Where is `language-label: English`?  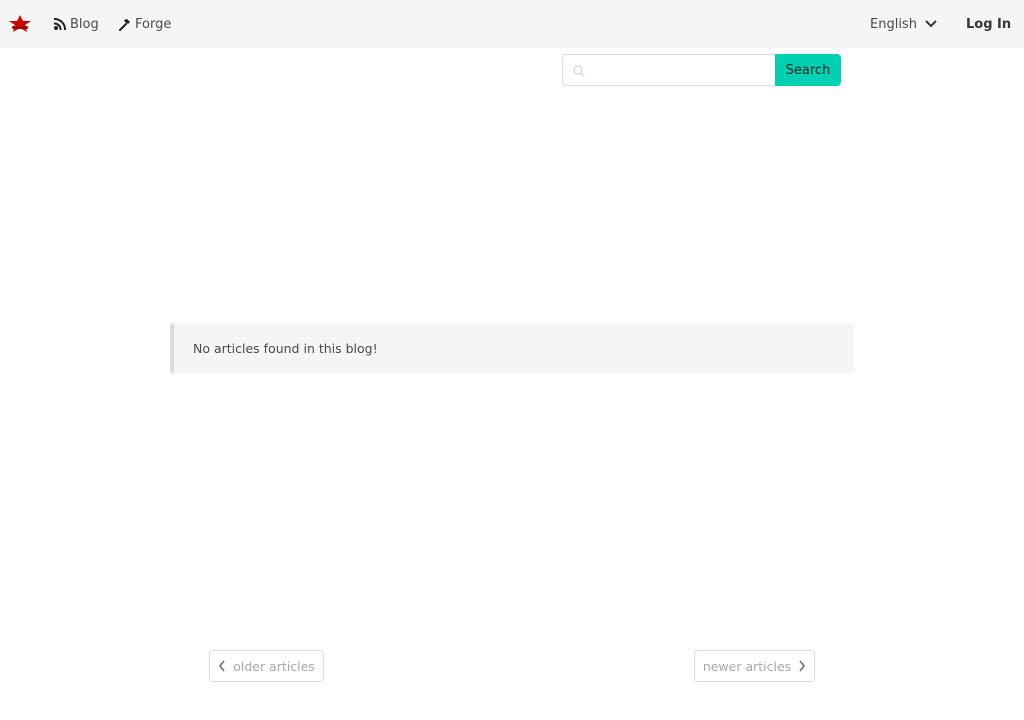
language-label: English is located at coordinates (893, 24).